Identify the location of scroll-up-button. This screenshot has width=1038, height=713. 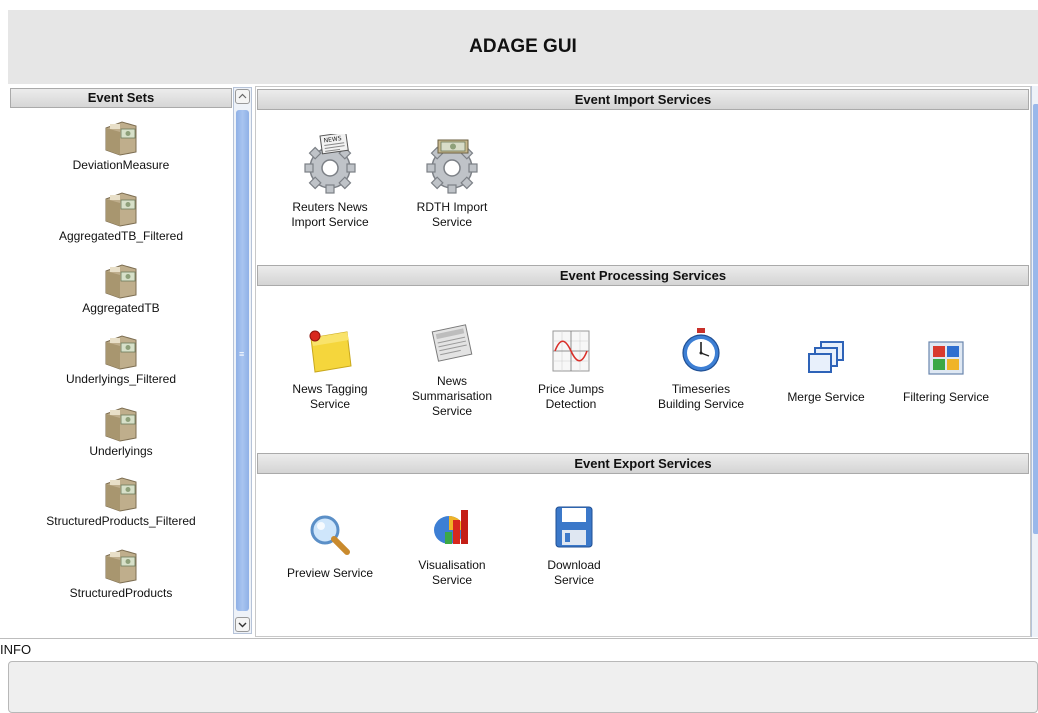
(242, 96).